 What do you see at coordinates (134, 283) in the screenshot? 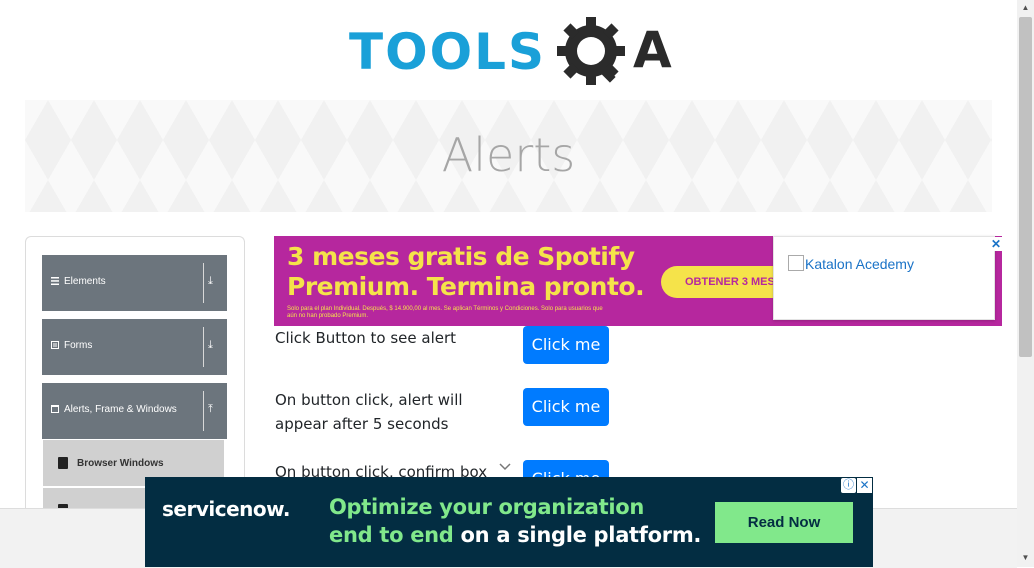
I see `sidebar-group-elements: Elements ⤓` at bounding box center [134, 283].